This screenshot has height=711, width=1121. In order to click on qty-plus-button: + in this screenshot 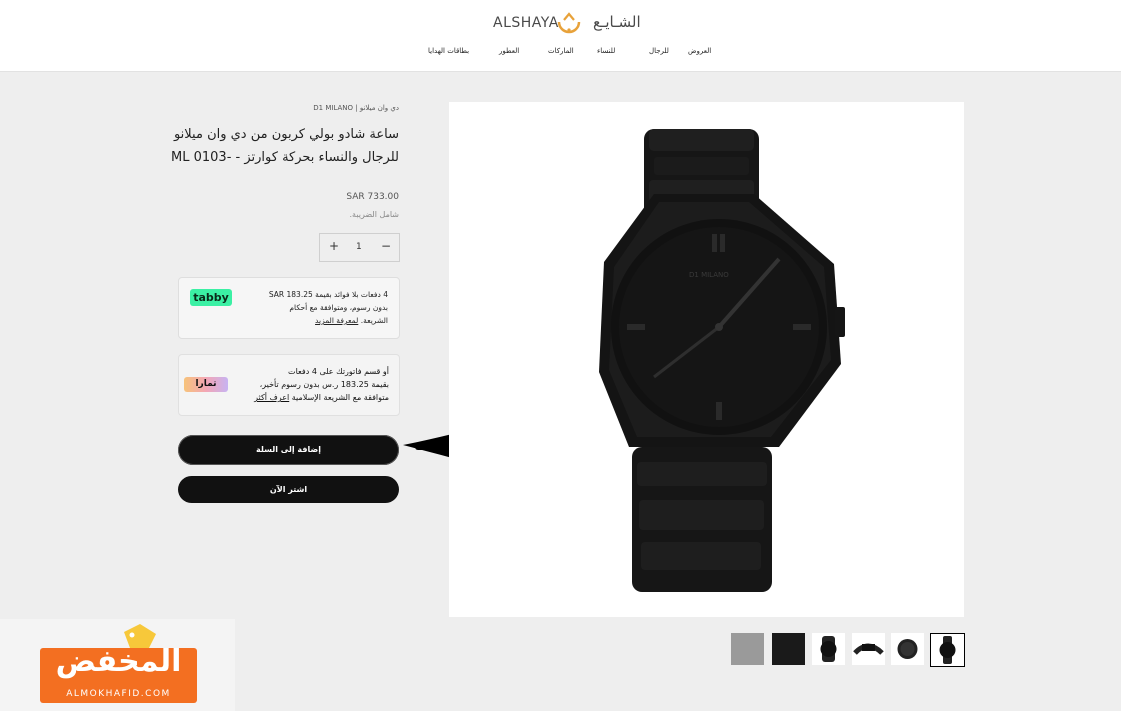, I will do `click(334, 246)`.